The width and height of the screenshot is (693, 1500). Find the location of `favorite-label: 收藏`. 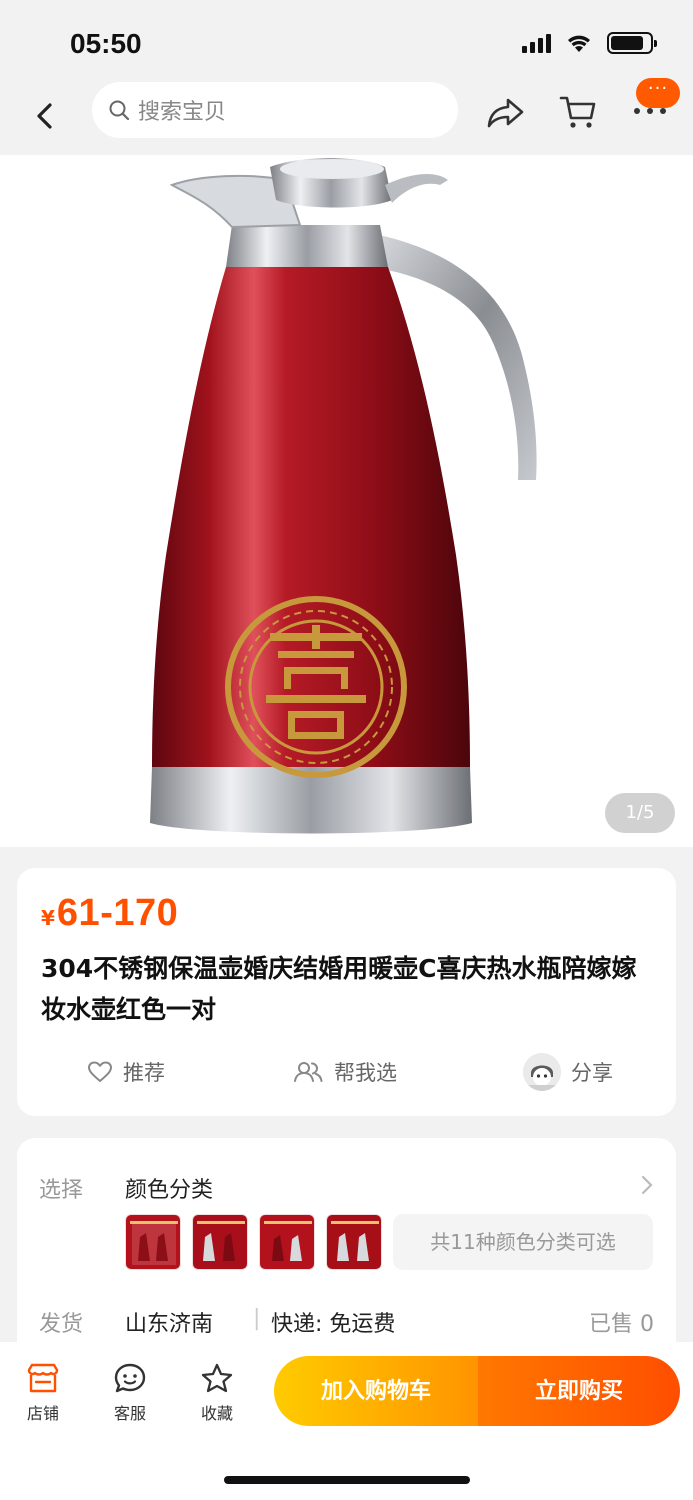

favorite-label: 收藏 is located at coordinates (216, 1413).